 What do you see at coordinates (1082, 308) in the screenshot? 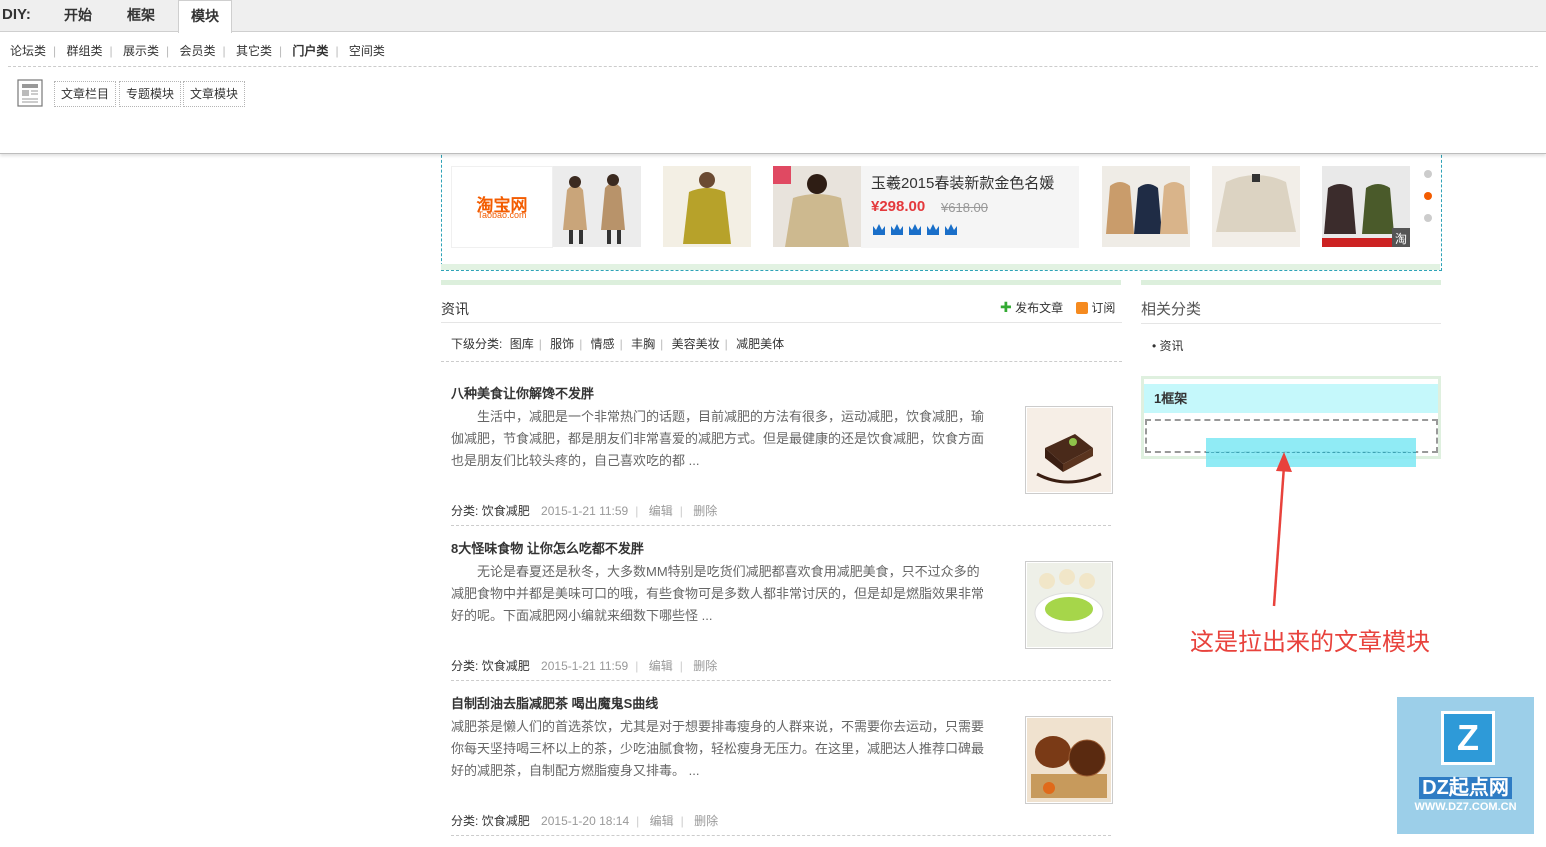
I see `rss-icon` at bounding box center [1082, 308].